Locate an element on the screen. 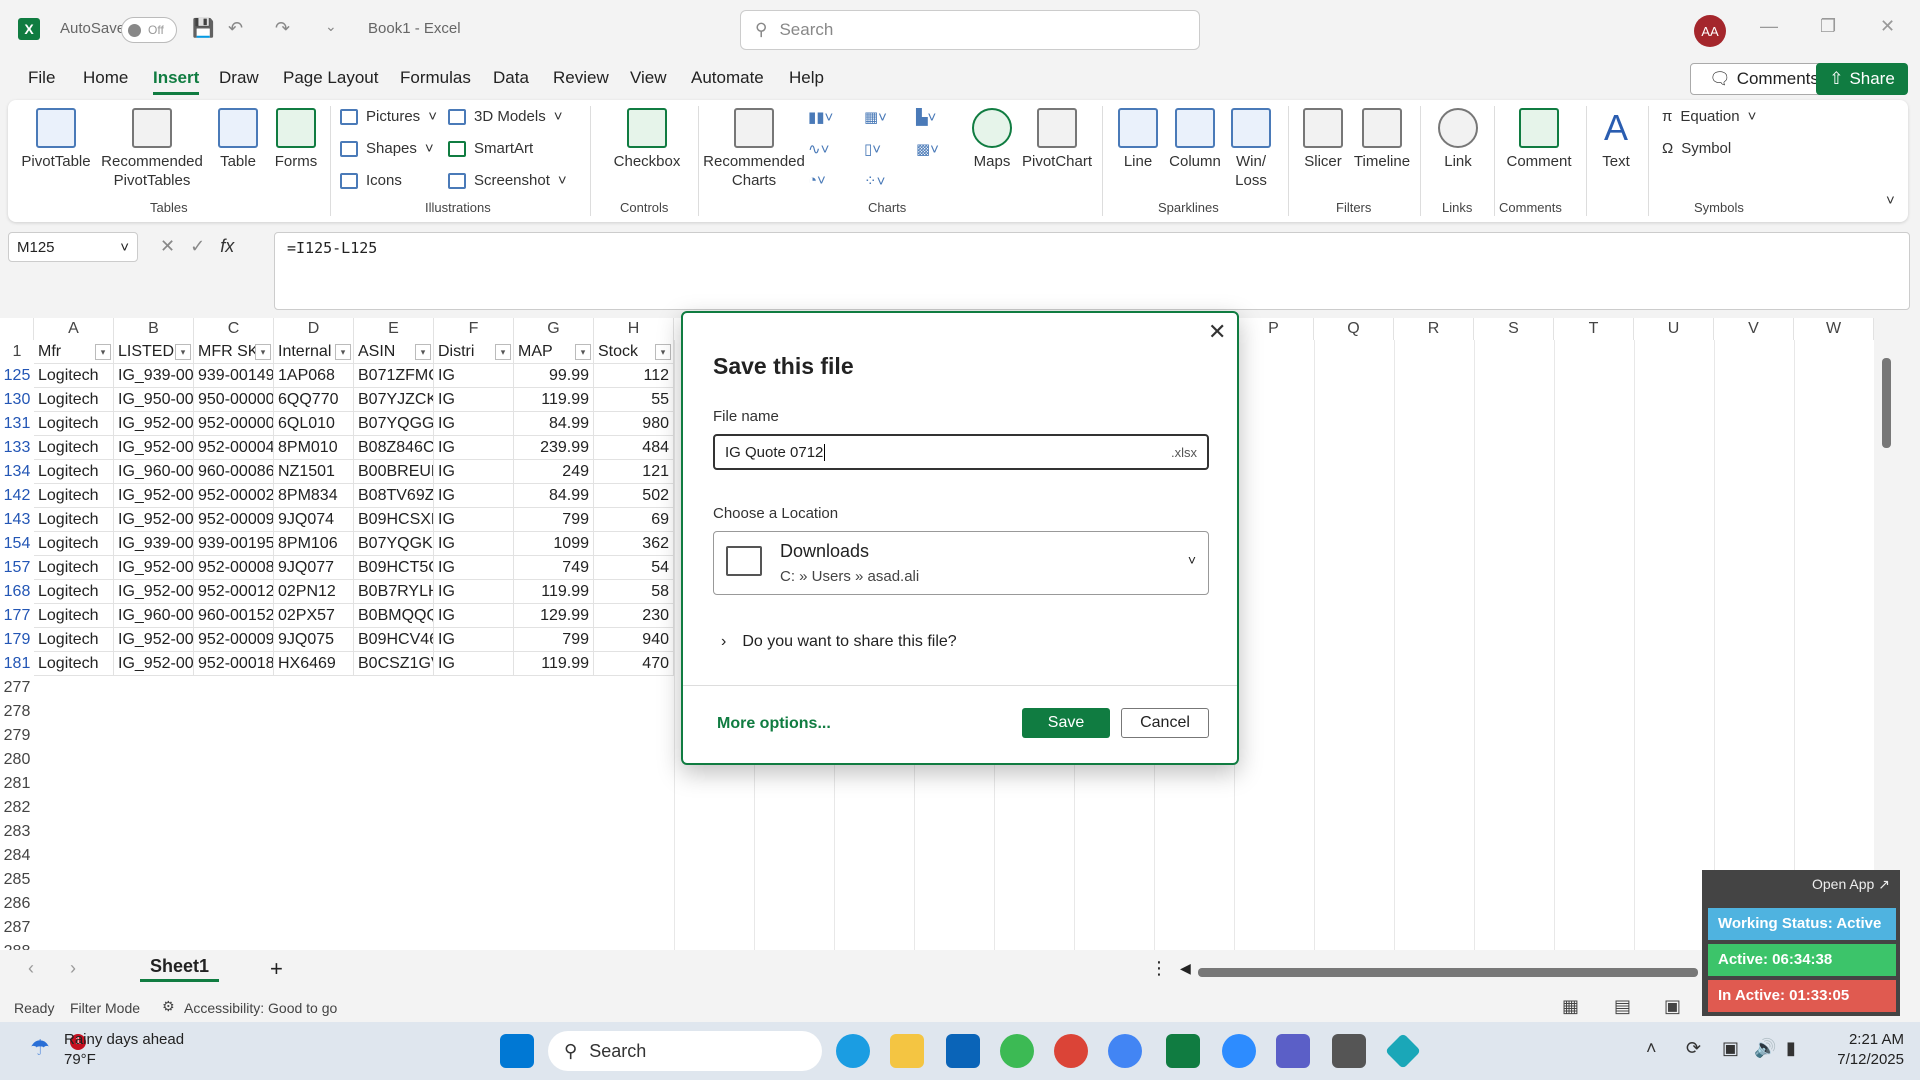 This screenshot has height=1080, width=1920. table-cell: B09HCSXH is located at coordinates (394, 520).